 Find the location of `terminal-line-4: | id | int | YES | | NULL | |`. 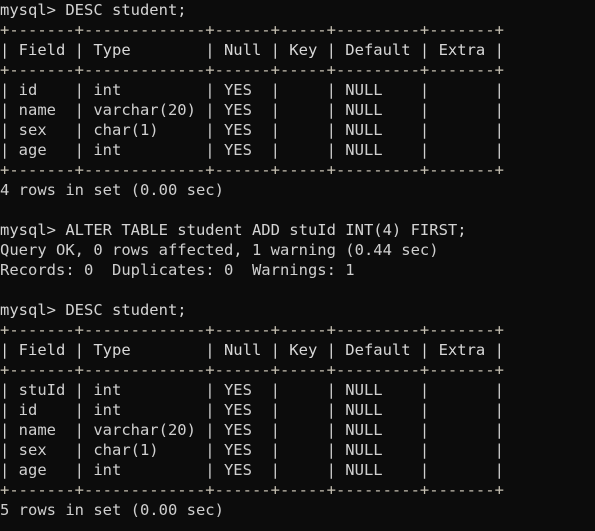

terminal-line-4: | id | int | YES | | NULL | | is located at coordinates (252, 90).